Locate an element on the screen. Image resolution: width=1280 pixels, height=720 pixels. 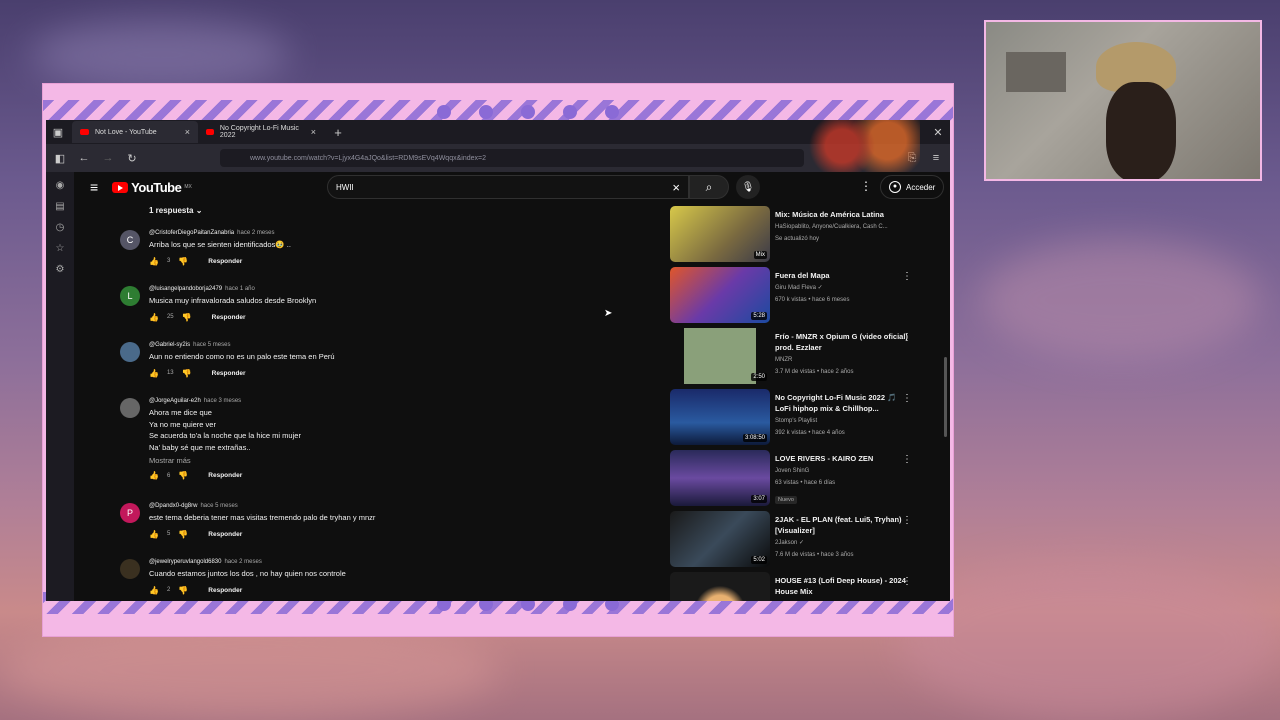
hamburger-menu-icon: ≡ is located at coordinates (94, 187).